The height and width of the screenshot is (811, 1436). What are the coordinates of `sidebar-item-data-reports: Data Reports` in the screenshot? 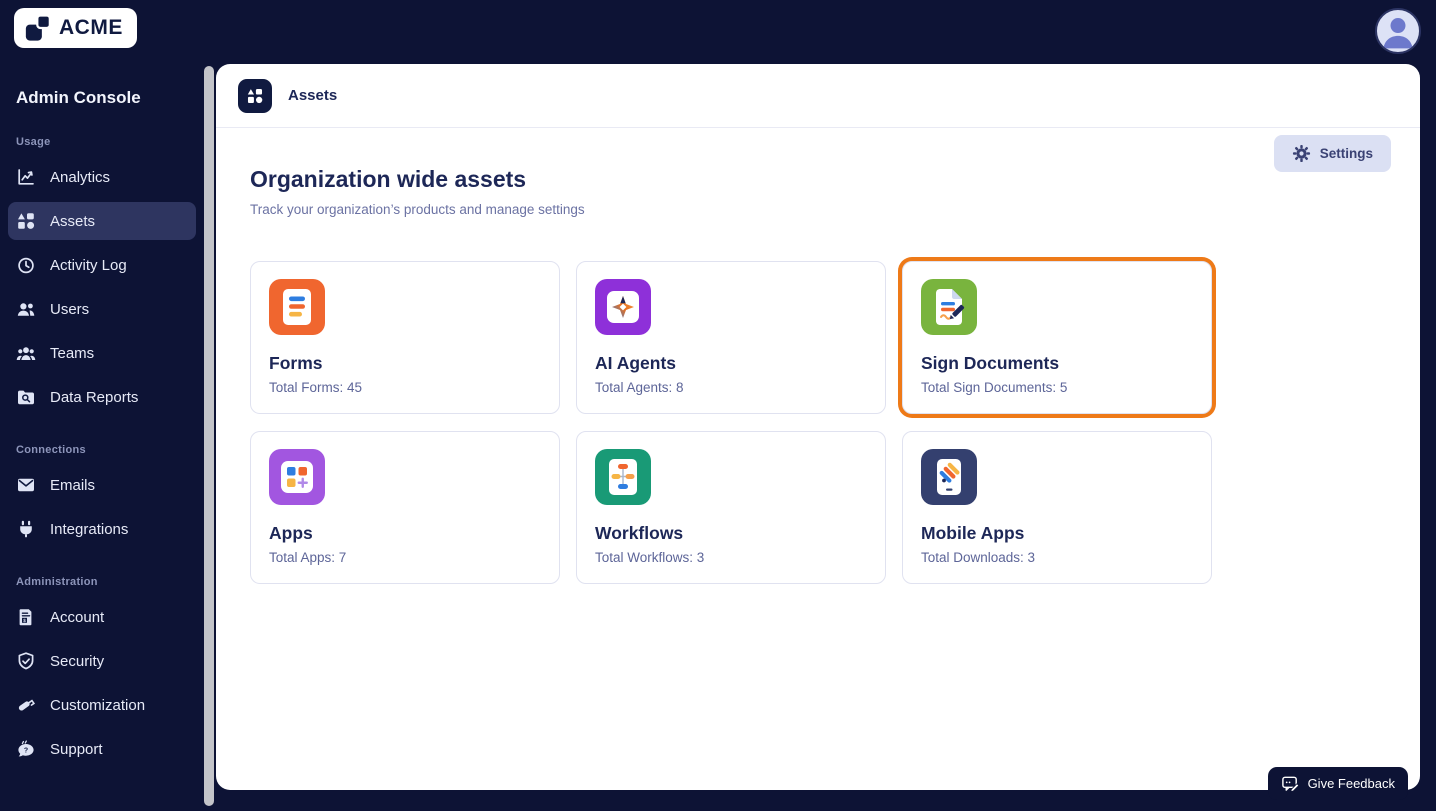 It's located at (102, 397).